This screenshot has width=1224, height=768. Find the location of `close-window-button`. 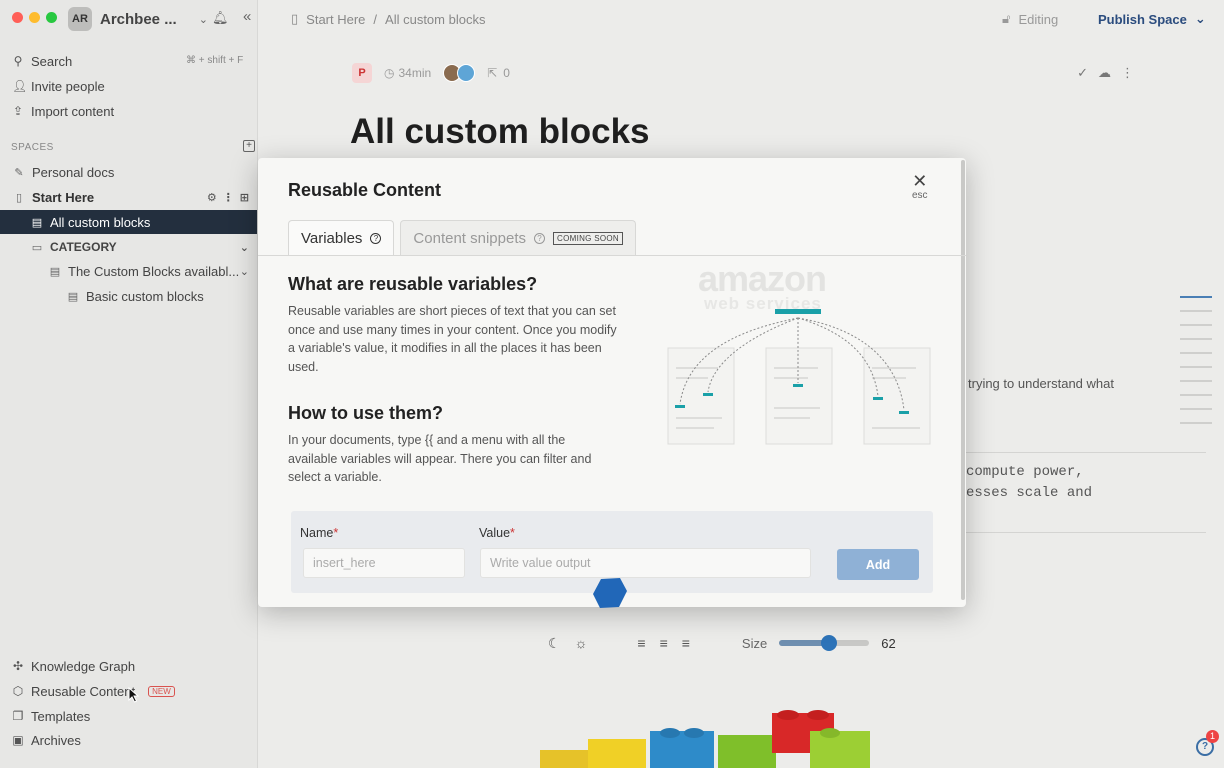

close-window-button is located at coordinates (17, 17).